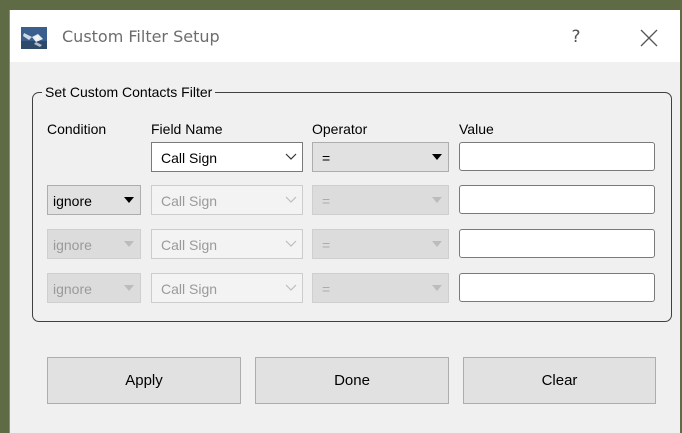 This screenshot has width=682, height=433. What do you see at coordinates (34, 38) in the screenshot?
I see `satellite-icon` at bounding box center [34, 38].